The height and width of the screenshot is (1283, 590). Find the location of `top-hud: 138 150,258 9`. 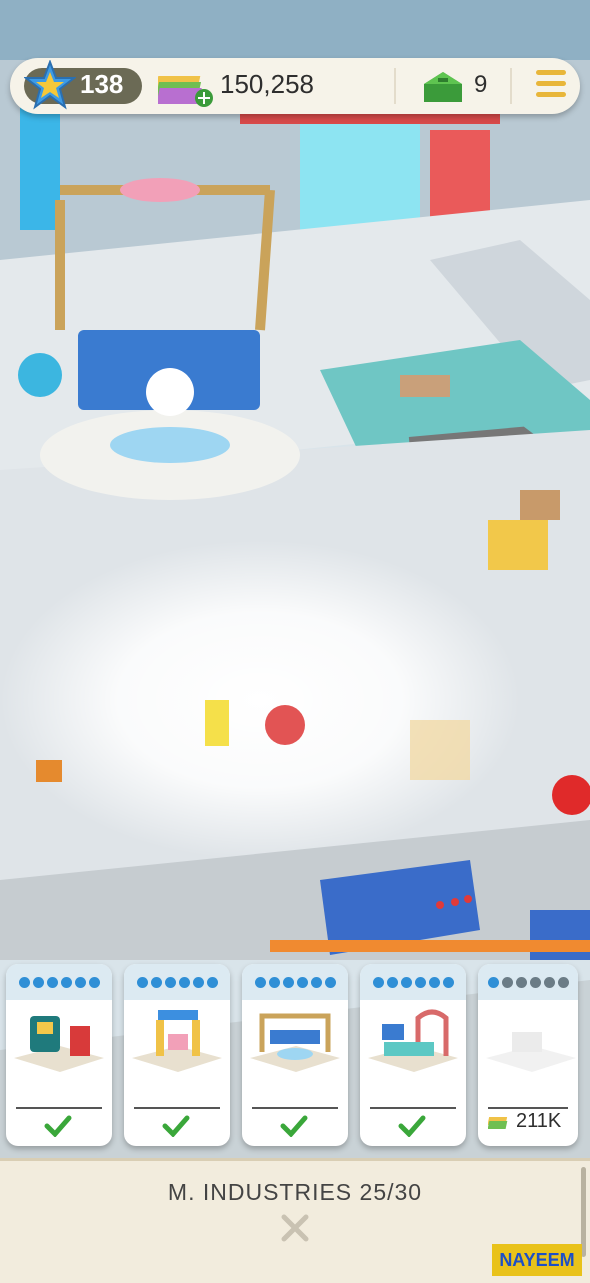

top-hud: 138 150,258 9 is located at coordinates (295, 86).